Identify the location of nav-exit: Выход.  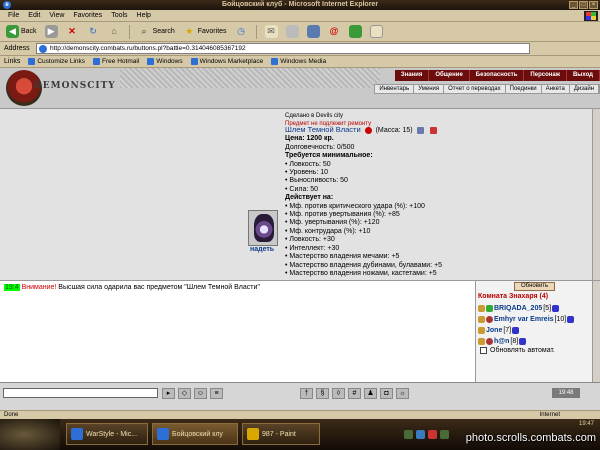
(583, 75).